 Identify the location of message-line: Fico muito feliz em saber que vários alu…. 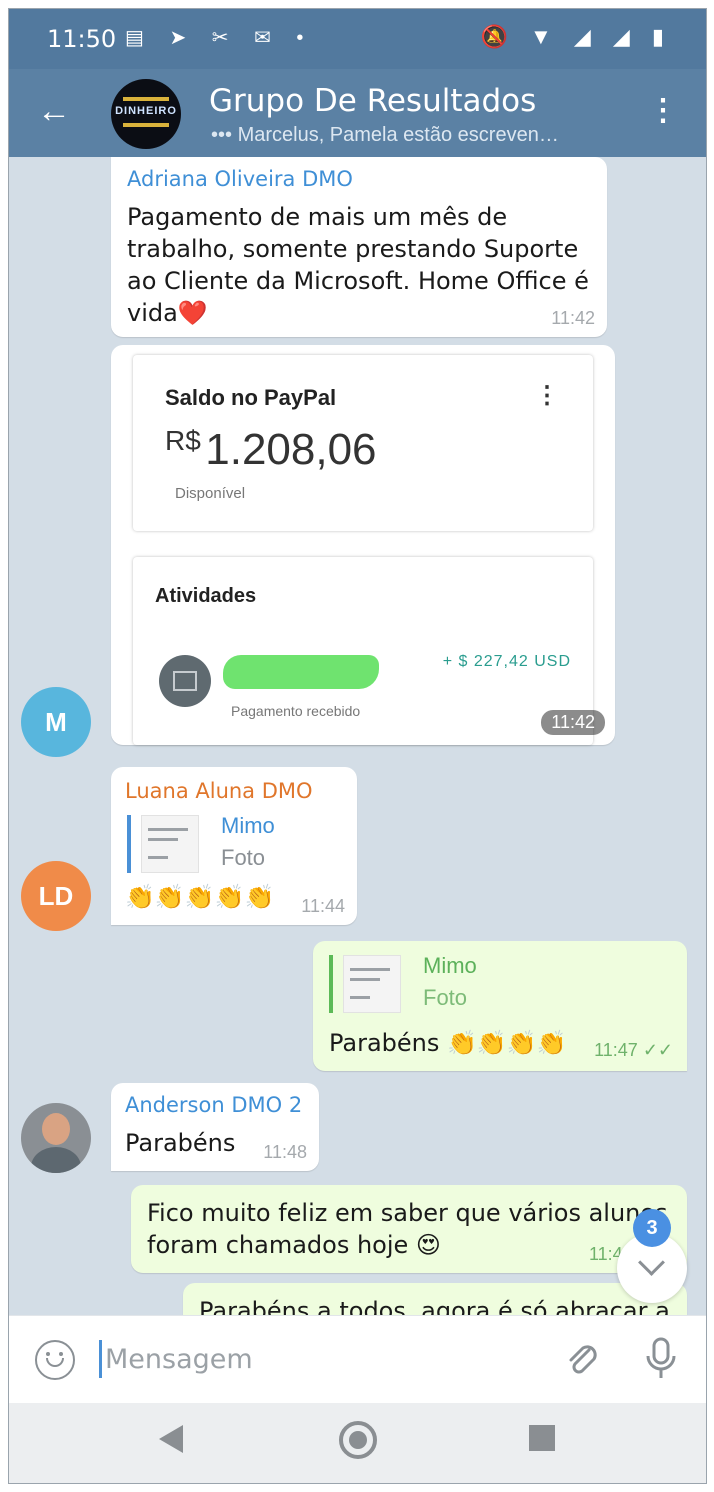
(407, 1213).